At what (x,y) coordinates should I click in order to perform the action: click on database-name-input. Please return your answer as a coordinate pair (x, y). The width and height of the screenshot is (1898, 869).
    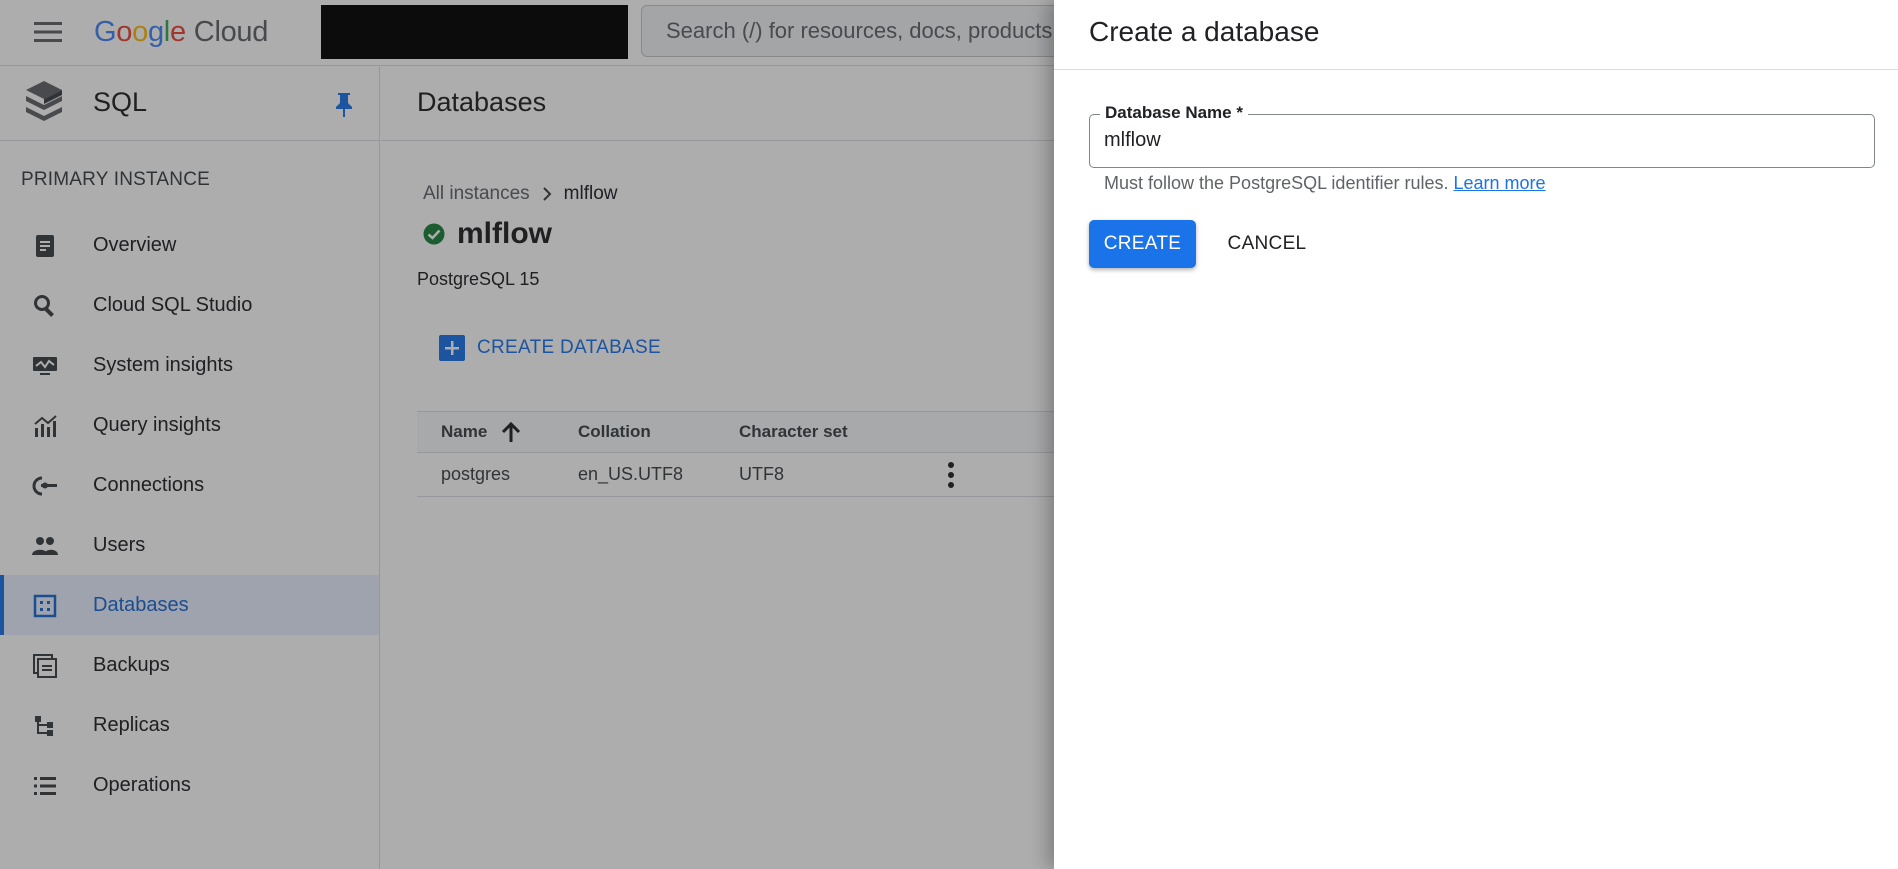
    Looking at the image, I should click on (1474, 140).